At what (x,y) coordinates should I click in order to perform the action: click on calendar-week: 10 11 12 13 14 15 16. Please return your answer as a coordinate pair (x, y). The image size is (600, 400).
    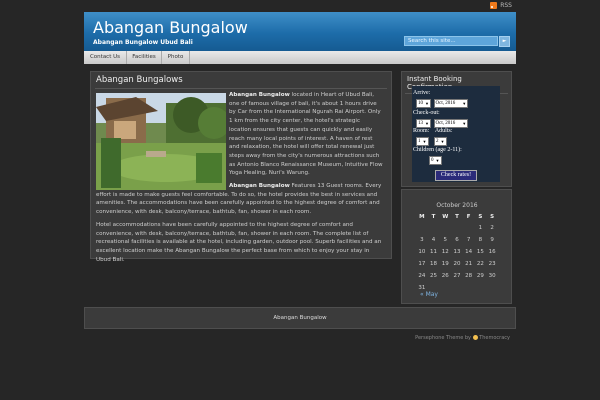
    Looking at the image, I should click on (457, 252).